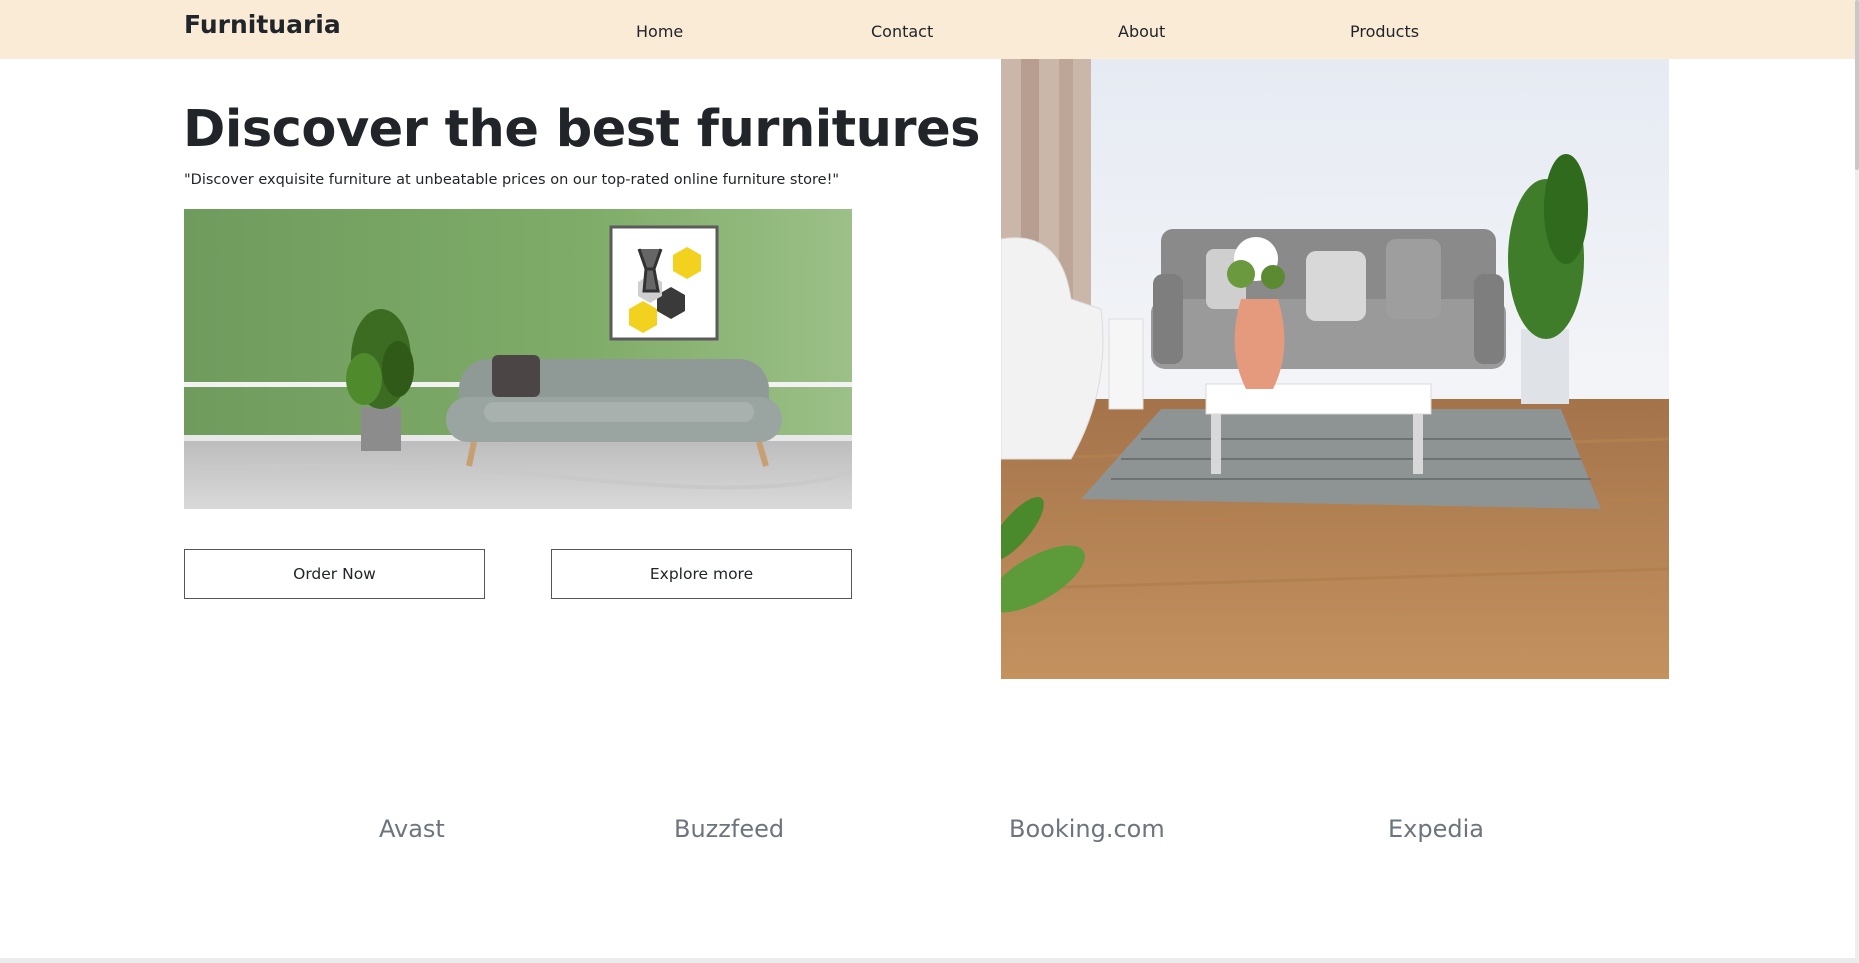 This screenshot has width=1859, height=963. Describe the element at coordinates (582, 129) in the screenshot. I see `hero-title: Discover the best furnitures` at that location.